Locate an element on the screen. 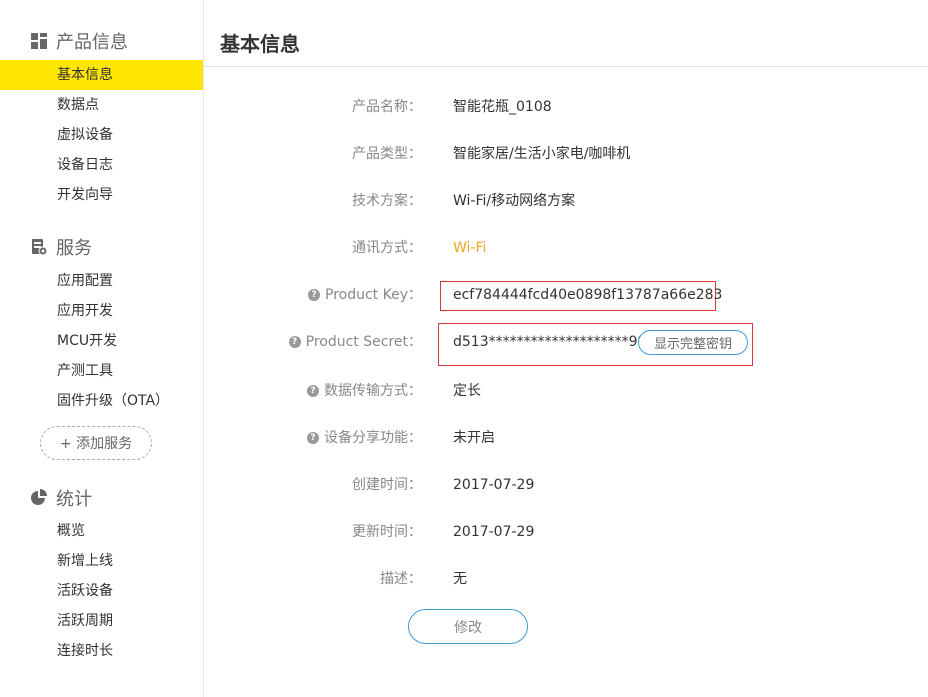 The width and height of the screenshot is (928, 697). field-label: 产品名称： is located at coordinates (387, 107).